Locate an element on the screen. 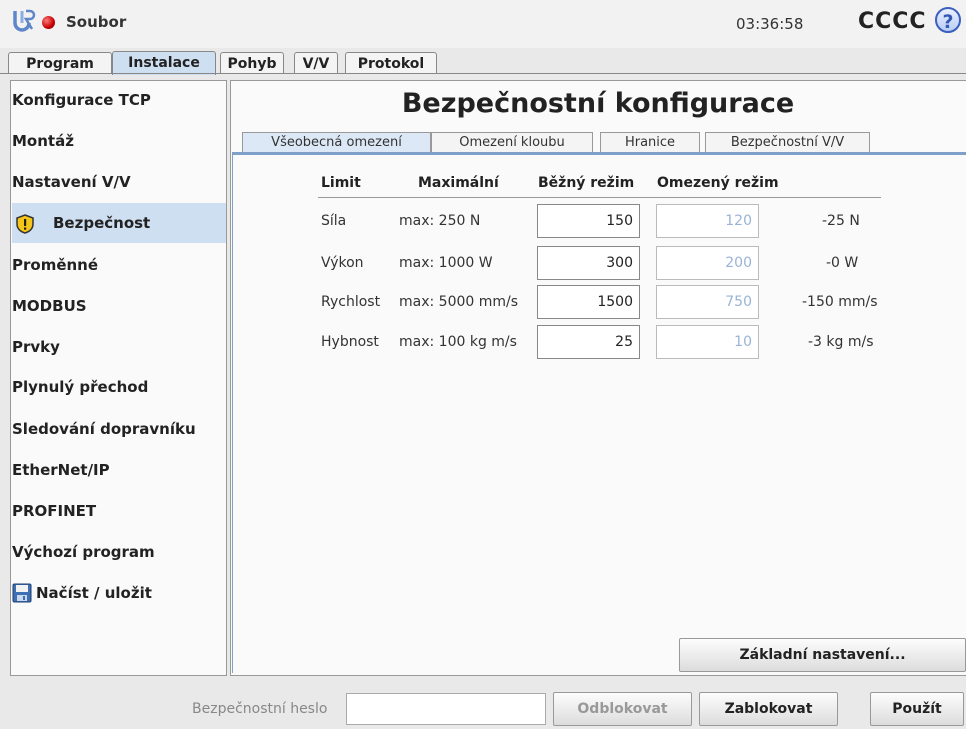 This screenshot has height=729, width=966. limit-name-power: Výkon is located at coordinates (342, 263).